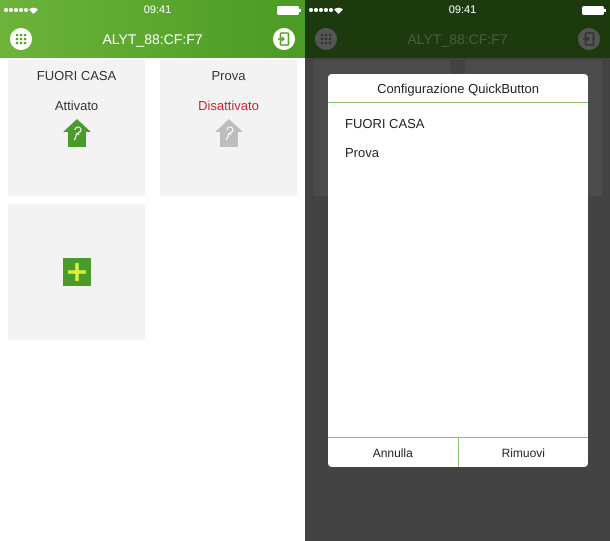 This screenshot has width=610, height=541. Describe the element at coordinates (523, 452) in the screenshot. I see `remove-button: Rimuovi` at that location.